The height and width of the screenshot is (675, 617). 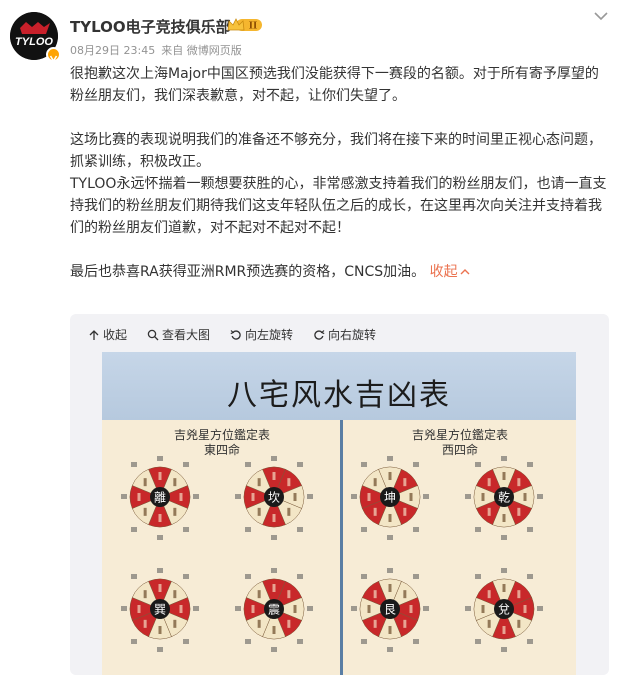 I want to click on image-divider, so click(x=341, y=547).